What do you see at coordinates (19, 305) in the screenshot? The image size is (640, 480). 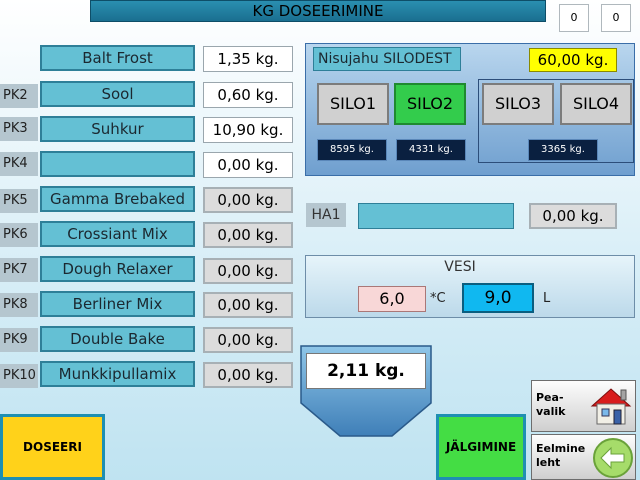 I see `pk-label: PK8` at bounding box center [19, 305].